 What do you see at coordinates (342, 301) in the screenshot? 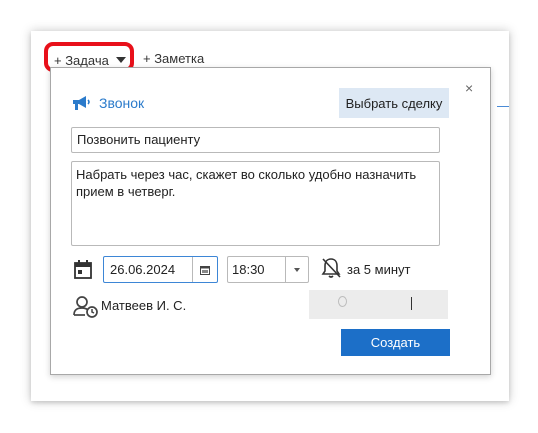
I see `toggle-off-mark` at bounding box center [342, 301].